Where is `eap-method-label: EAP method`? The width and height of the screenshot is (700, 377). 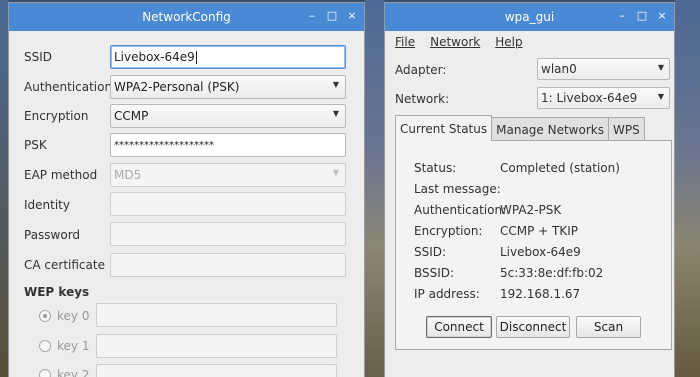 eap-method-label: EAP method is located at coordinates (61, 175).